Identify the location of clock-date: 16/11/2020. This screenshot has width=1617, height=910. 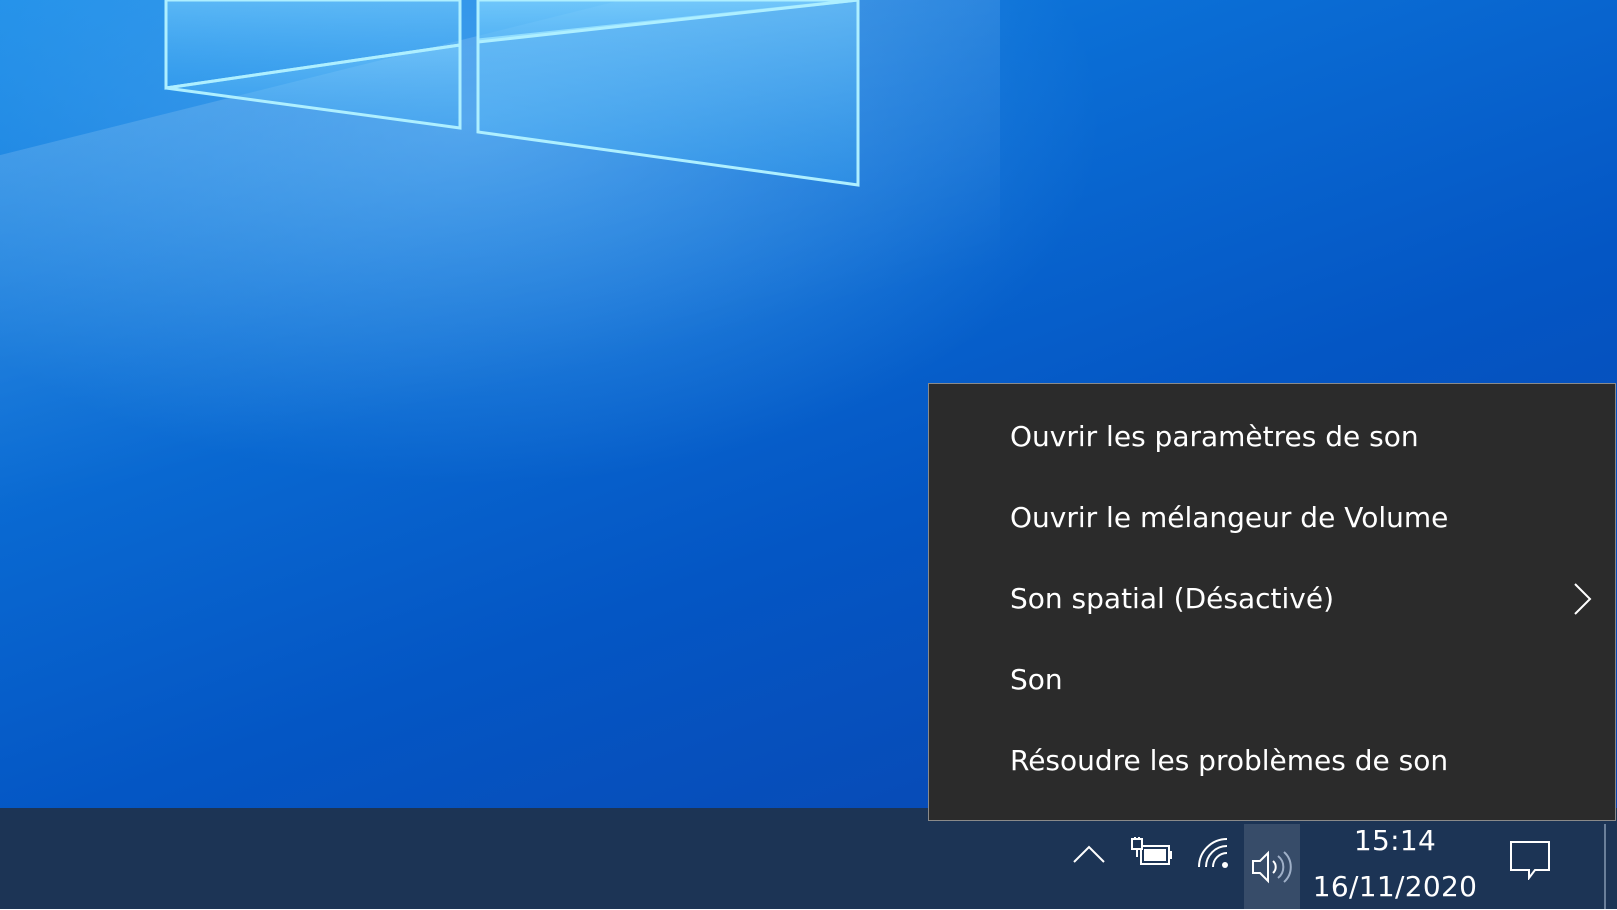
(1395, 886).